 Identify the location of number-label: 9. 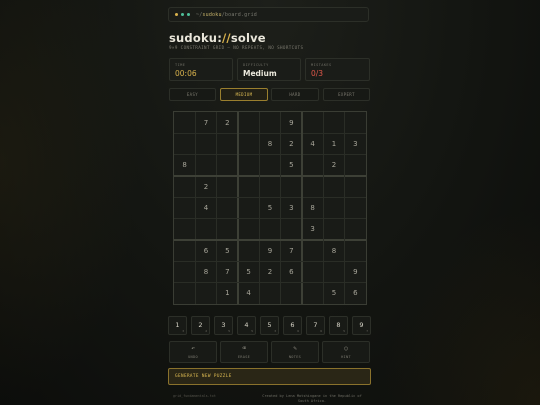
(361, 325).